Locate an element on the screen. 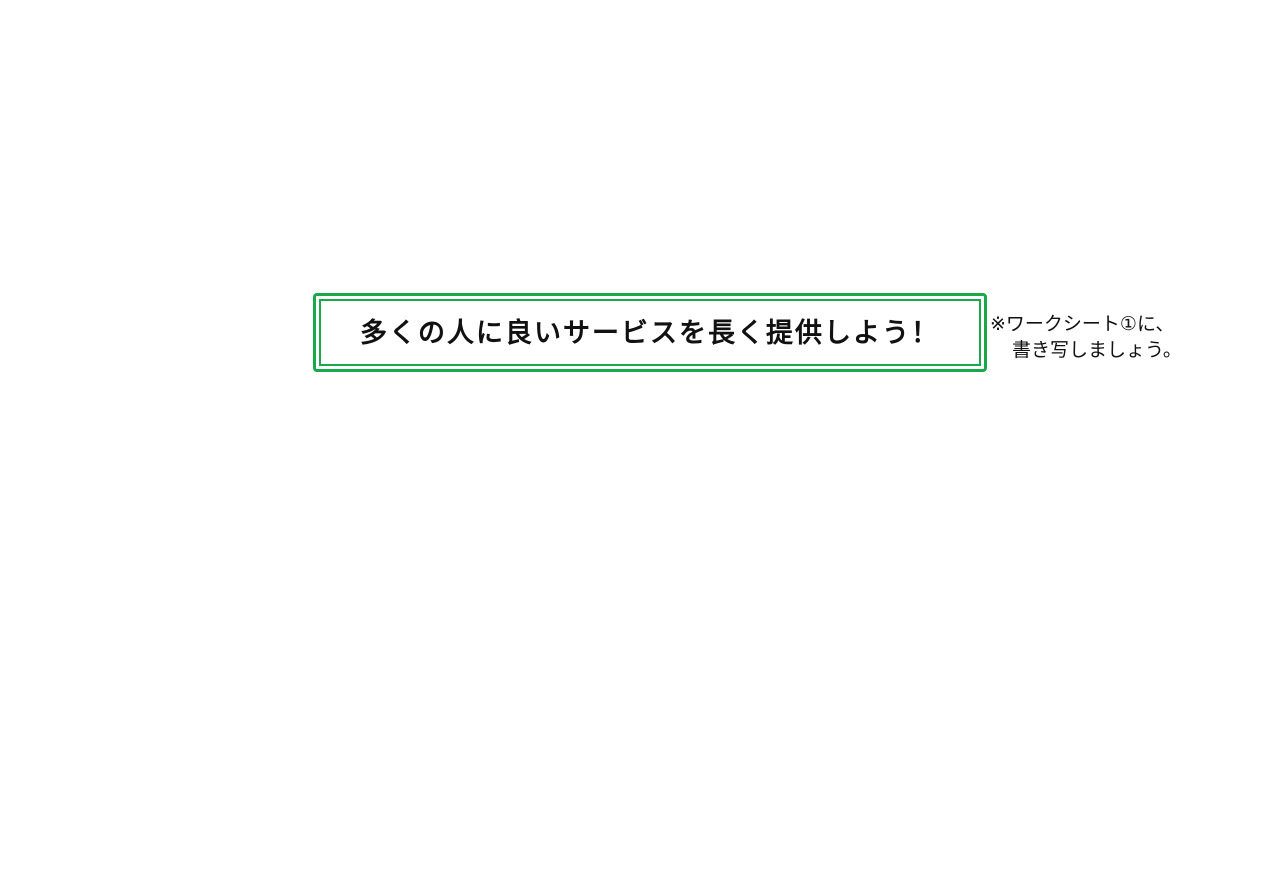 The image size is (1286, 890). instruction-note-line-2: 書き写しましょう。 is located at coordinates (1097, 350).